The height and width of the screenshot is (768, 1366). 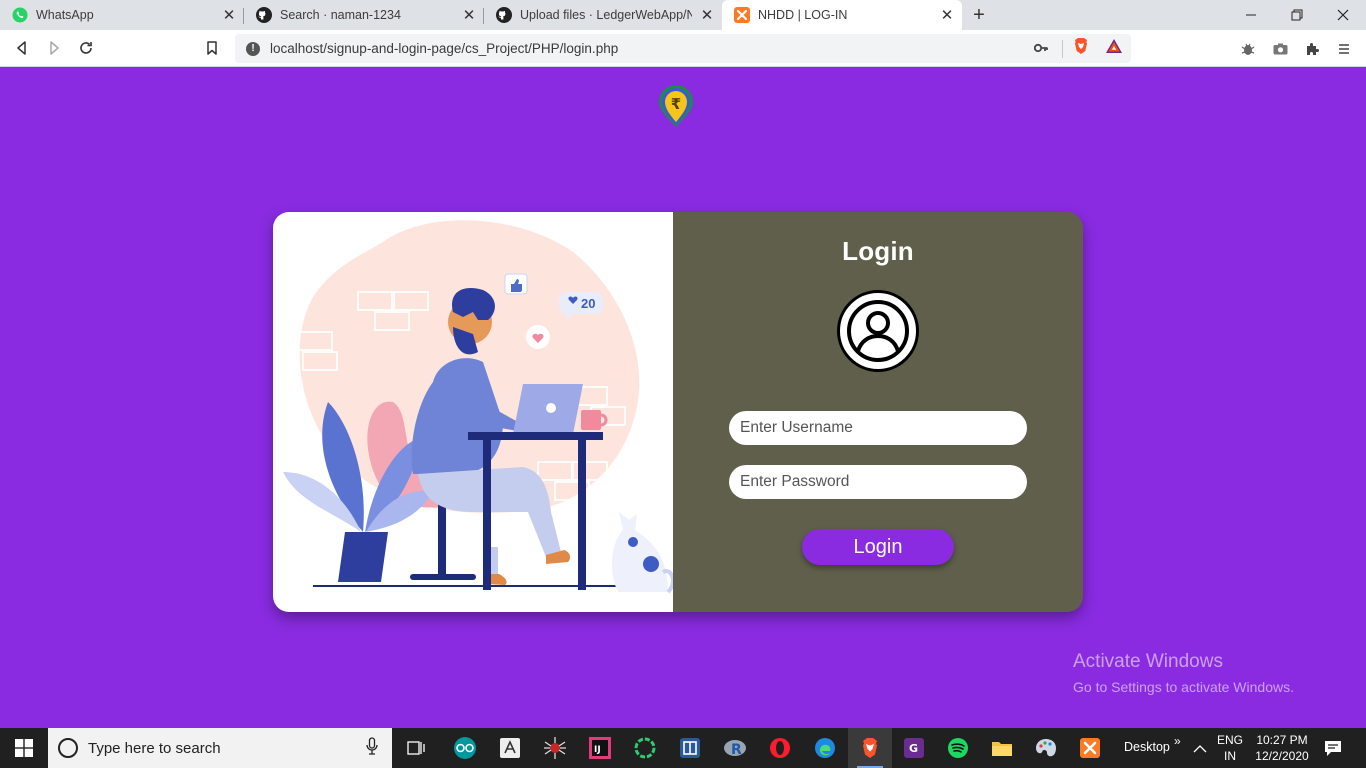 What do you see at coordinates (1282, 748) in the screenshot?
I see `system-clock: 10:27 PM 12/2/2020` at bounding box center [1282, 748].